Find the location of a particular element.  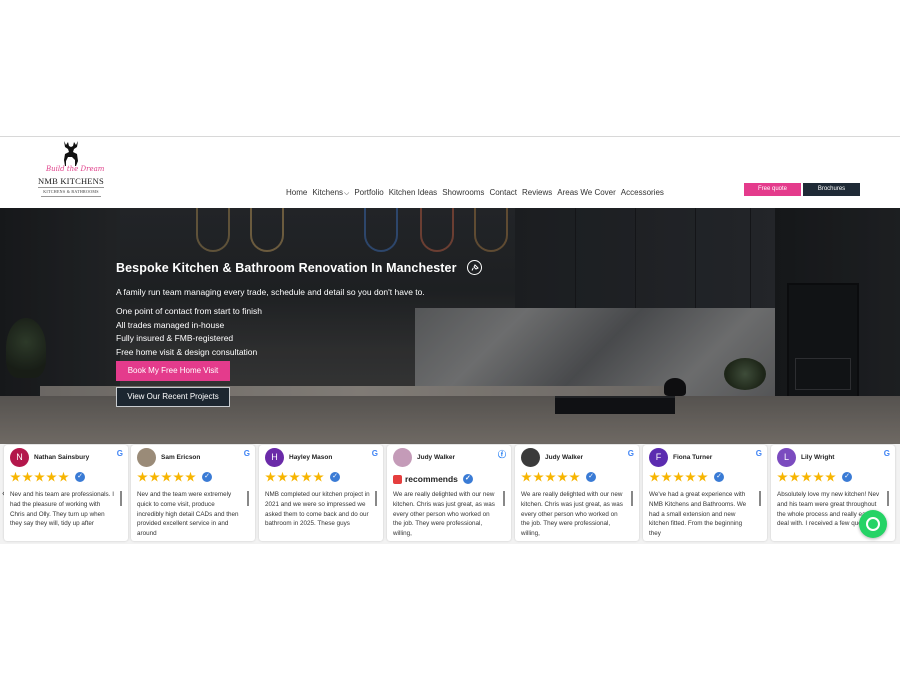

nav-item-reviews: Reviews is located at coordinates (537, 193).